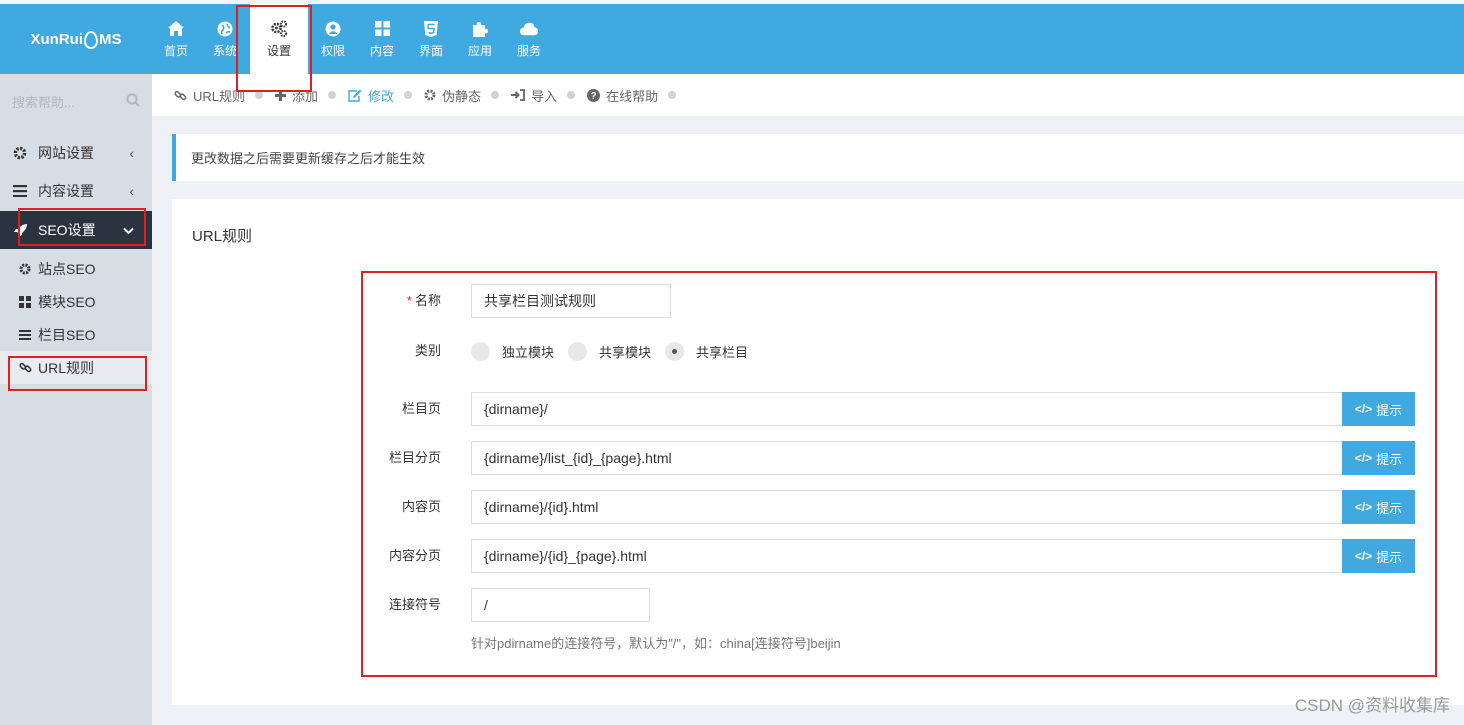  What do you see at coordinates (480, 29) in the screenshot?
I see `puzzle-icon` at bounding box center [480, 29].